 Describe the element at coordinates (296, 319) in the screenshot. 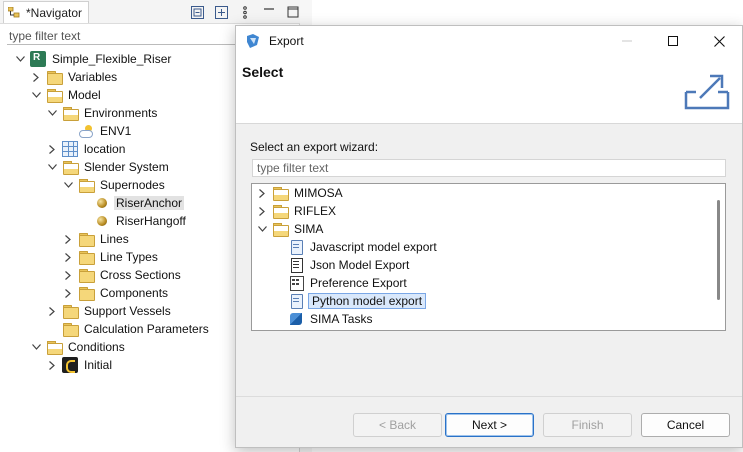

I see `sima-tasks-icon` at that location.